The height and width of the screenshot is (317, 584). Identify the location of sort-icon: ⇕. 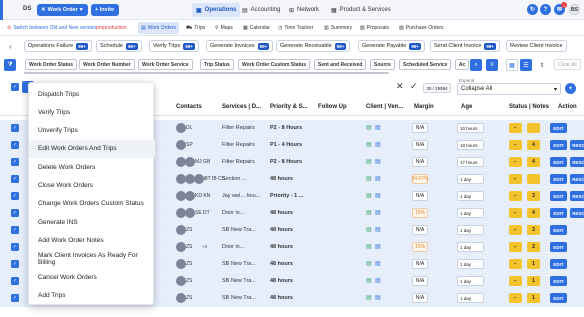
(542, 65).